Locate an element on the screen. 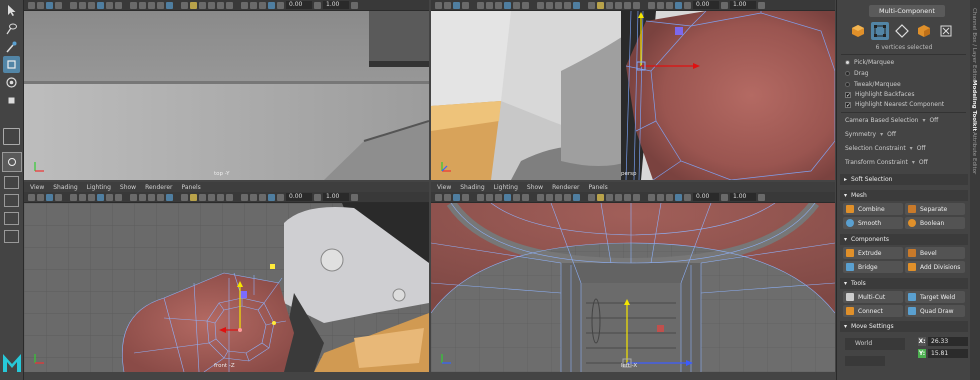 The image size is (980, 380). multi-component-button: Multi-Component is located at coordinates (907, 11).